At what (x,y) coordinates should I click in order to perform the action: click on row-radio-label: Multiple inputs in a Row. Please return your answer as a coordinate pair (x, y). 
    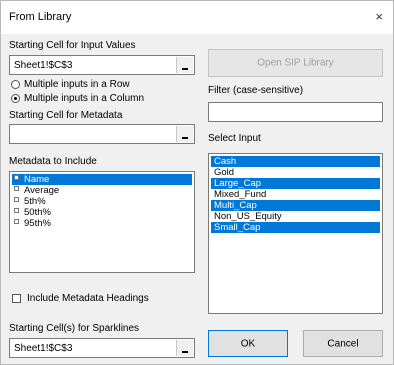
    Looking at the image, I should click on (77, 84).